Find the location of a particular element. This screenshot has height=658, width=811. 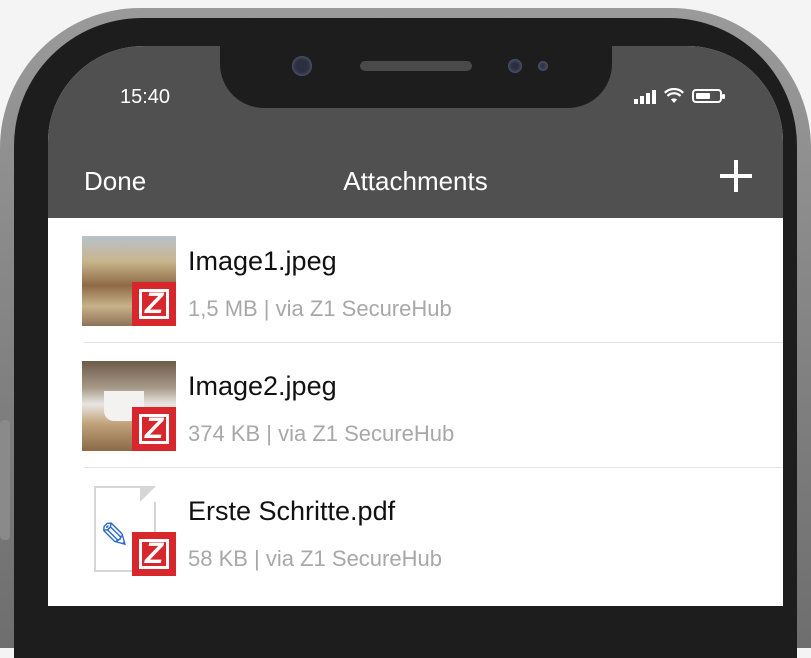

pdf-file-icon: ✎ Z is located at coordinates (129, 531).